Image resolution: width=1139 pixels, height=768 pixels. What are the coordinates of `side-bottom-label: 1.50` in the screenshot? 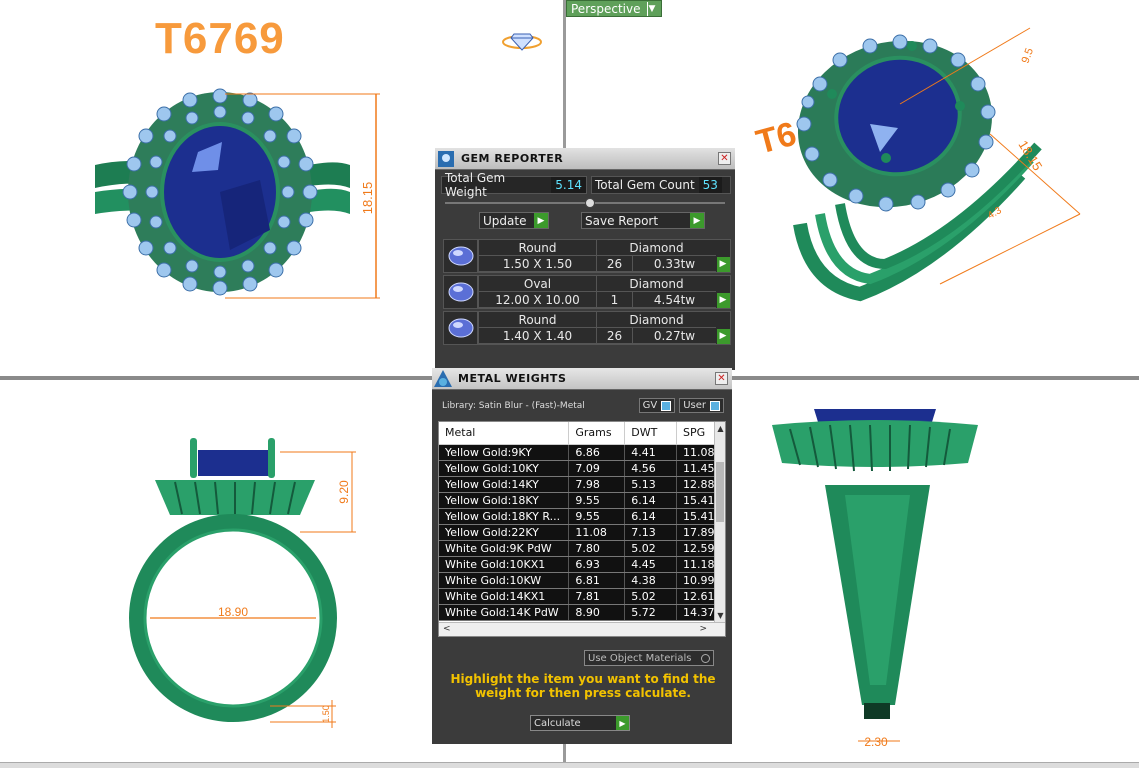 It's located at (326, 714).